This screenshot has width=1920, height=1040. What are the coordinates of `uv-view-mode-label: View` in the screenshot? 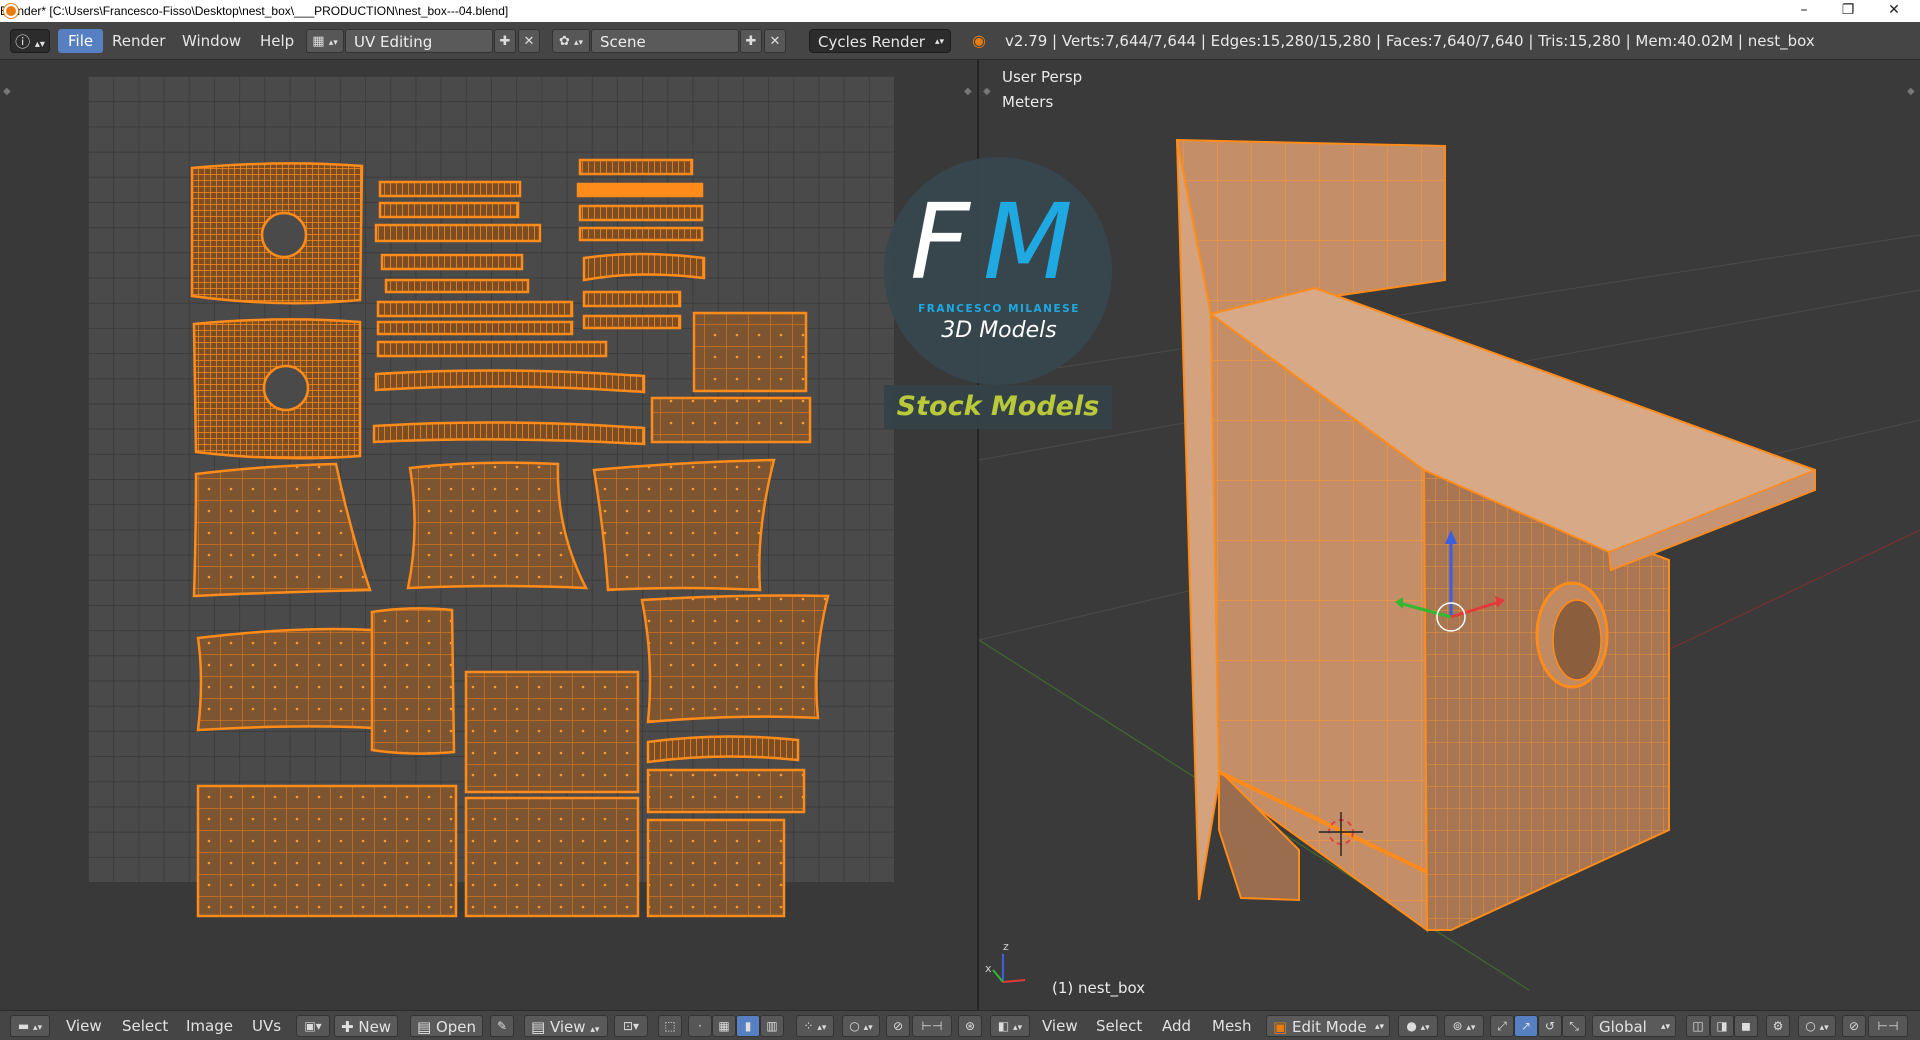 It's located at (567, 1027).